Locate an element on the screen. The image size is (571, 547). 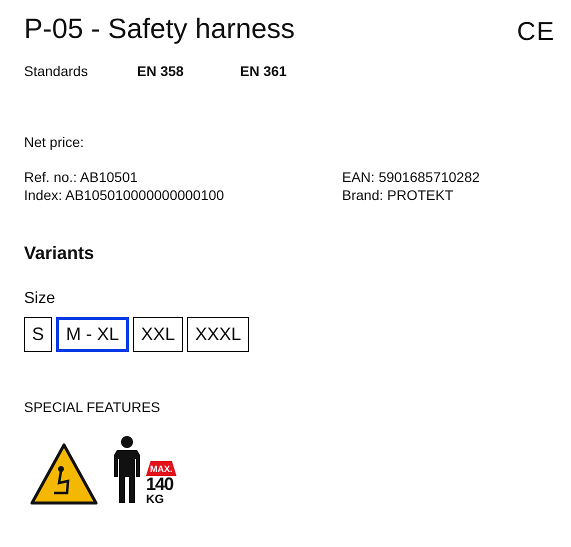
person-figure-icon is located at coordinates (127, 470).